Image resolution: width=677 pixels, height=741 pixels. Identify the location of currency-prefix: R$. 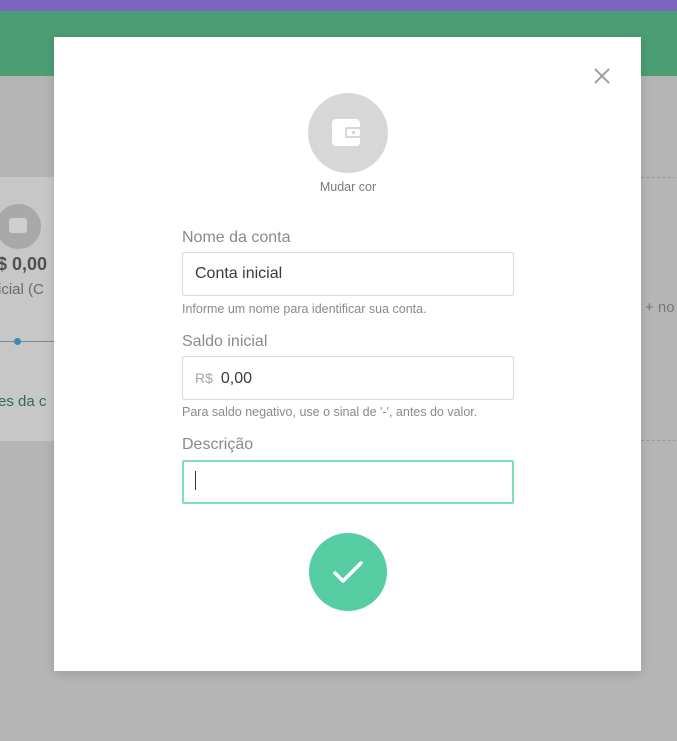
(204, 378).